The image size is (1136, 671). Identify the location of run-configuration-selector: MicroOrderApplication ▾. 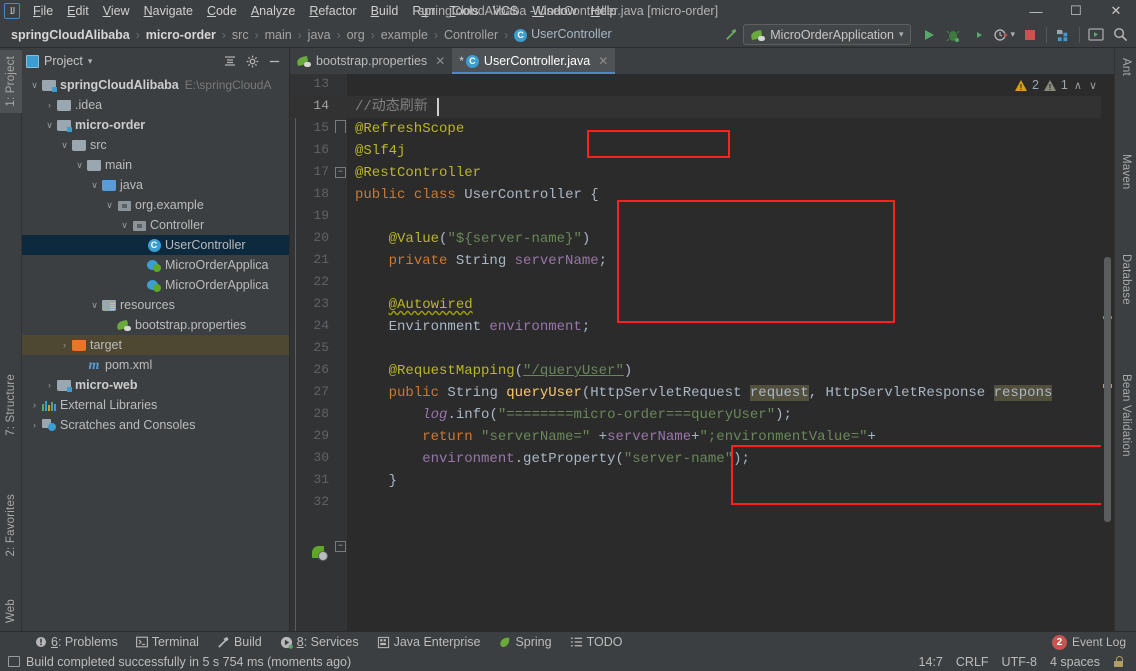
(827, 34).